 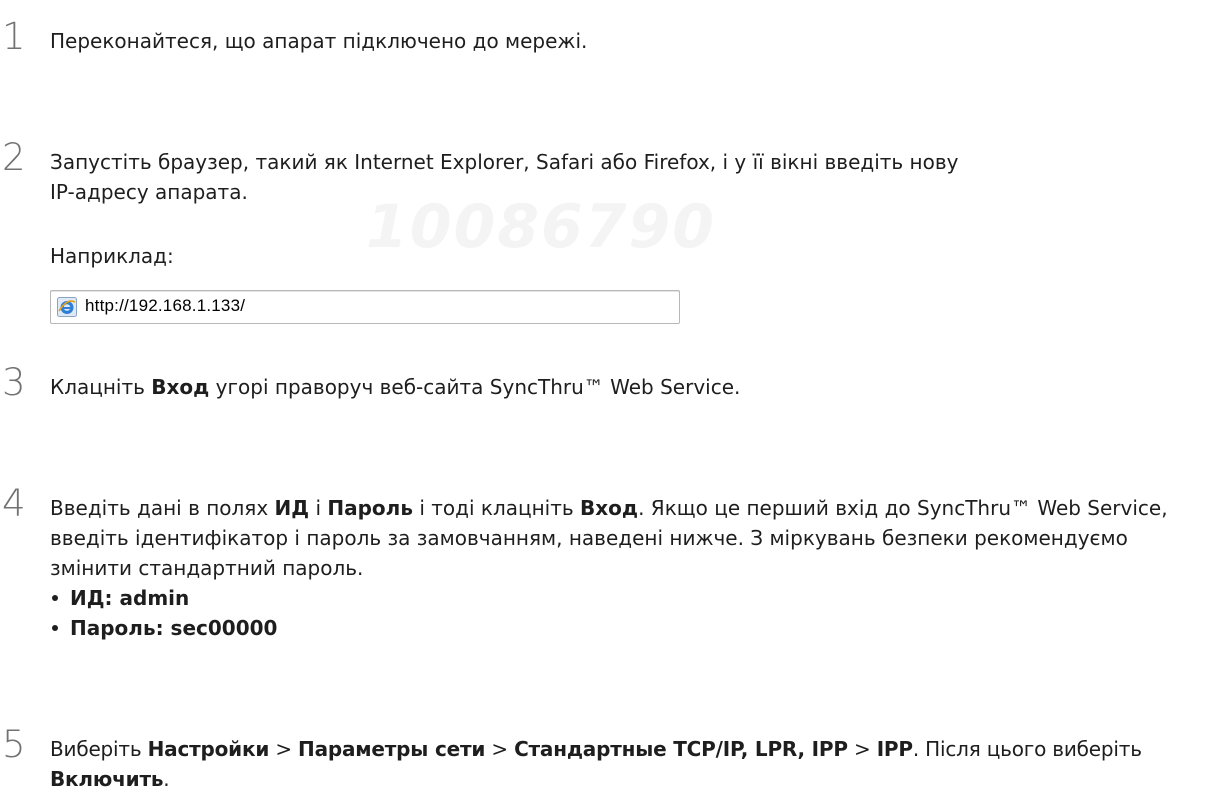 I want to click on ui-term: Включить, so click(x=107, y=779).